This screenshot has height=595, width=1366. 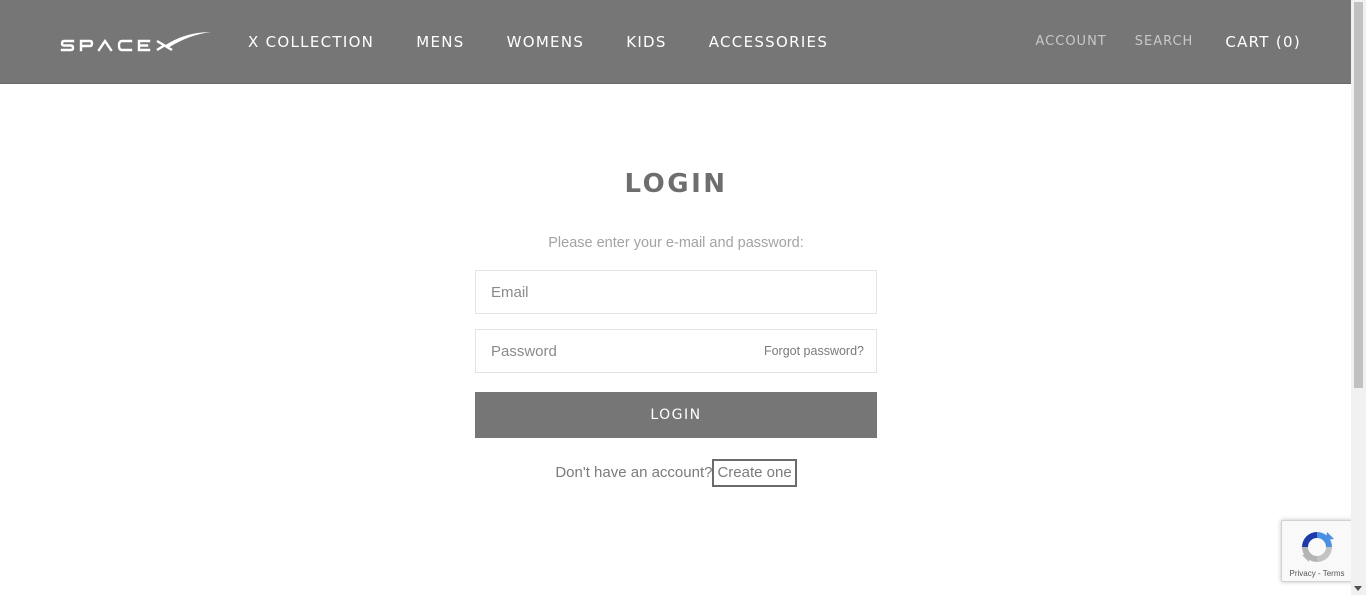 What do you see at coordinates (646, 42) in the screenshot?
I see `nav-kids: KIDS` at bounding box center [646, 42].